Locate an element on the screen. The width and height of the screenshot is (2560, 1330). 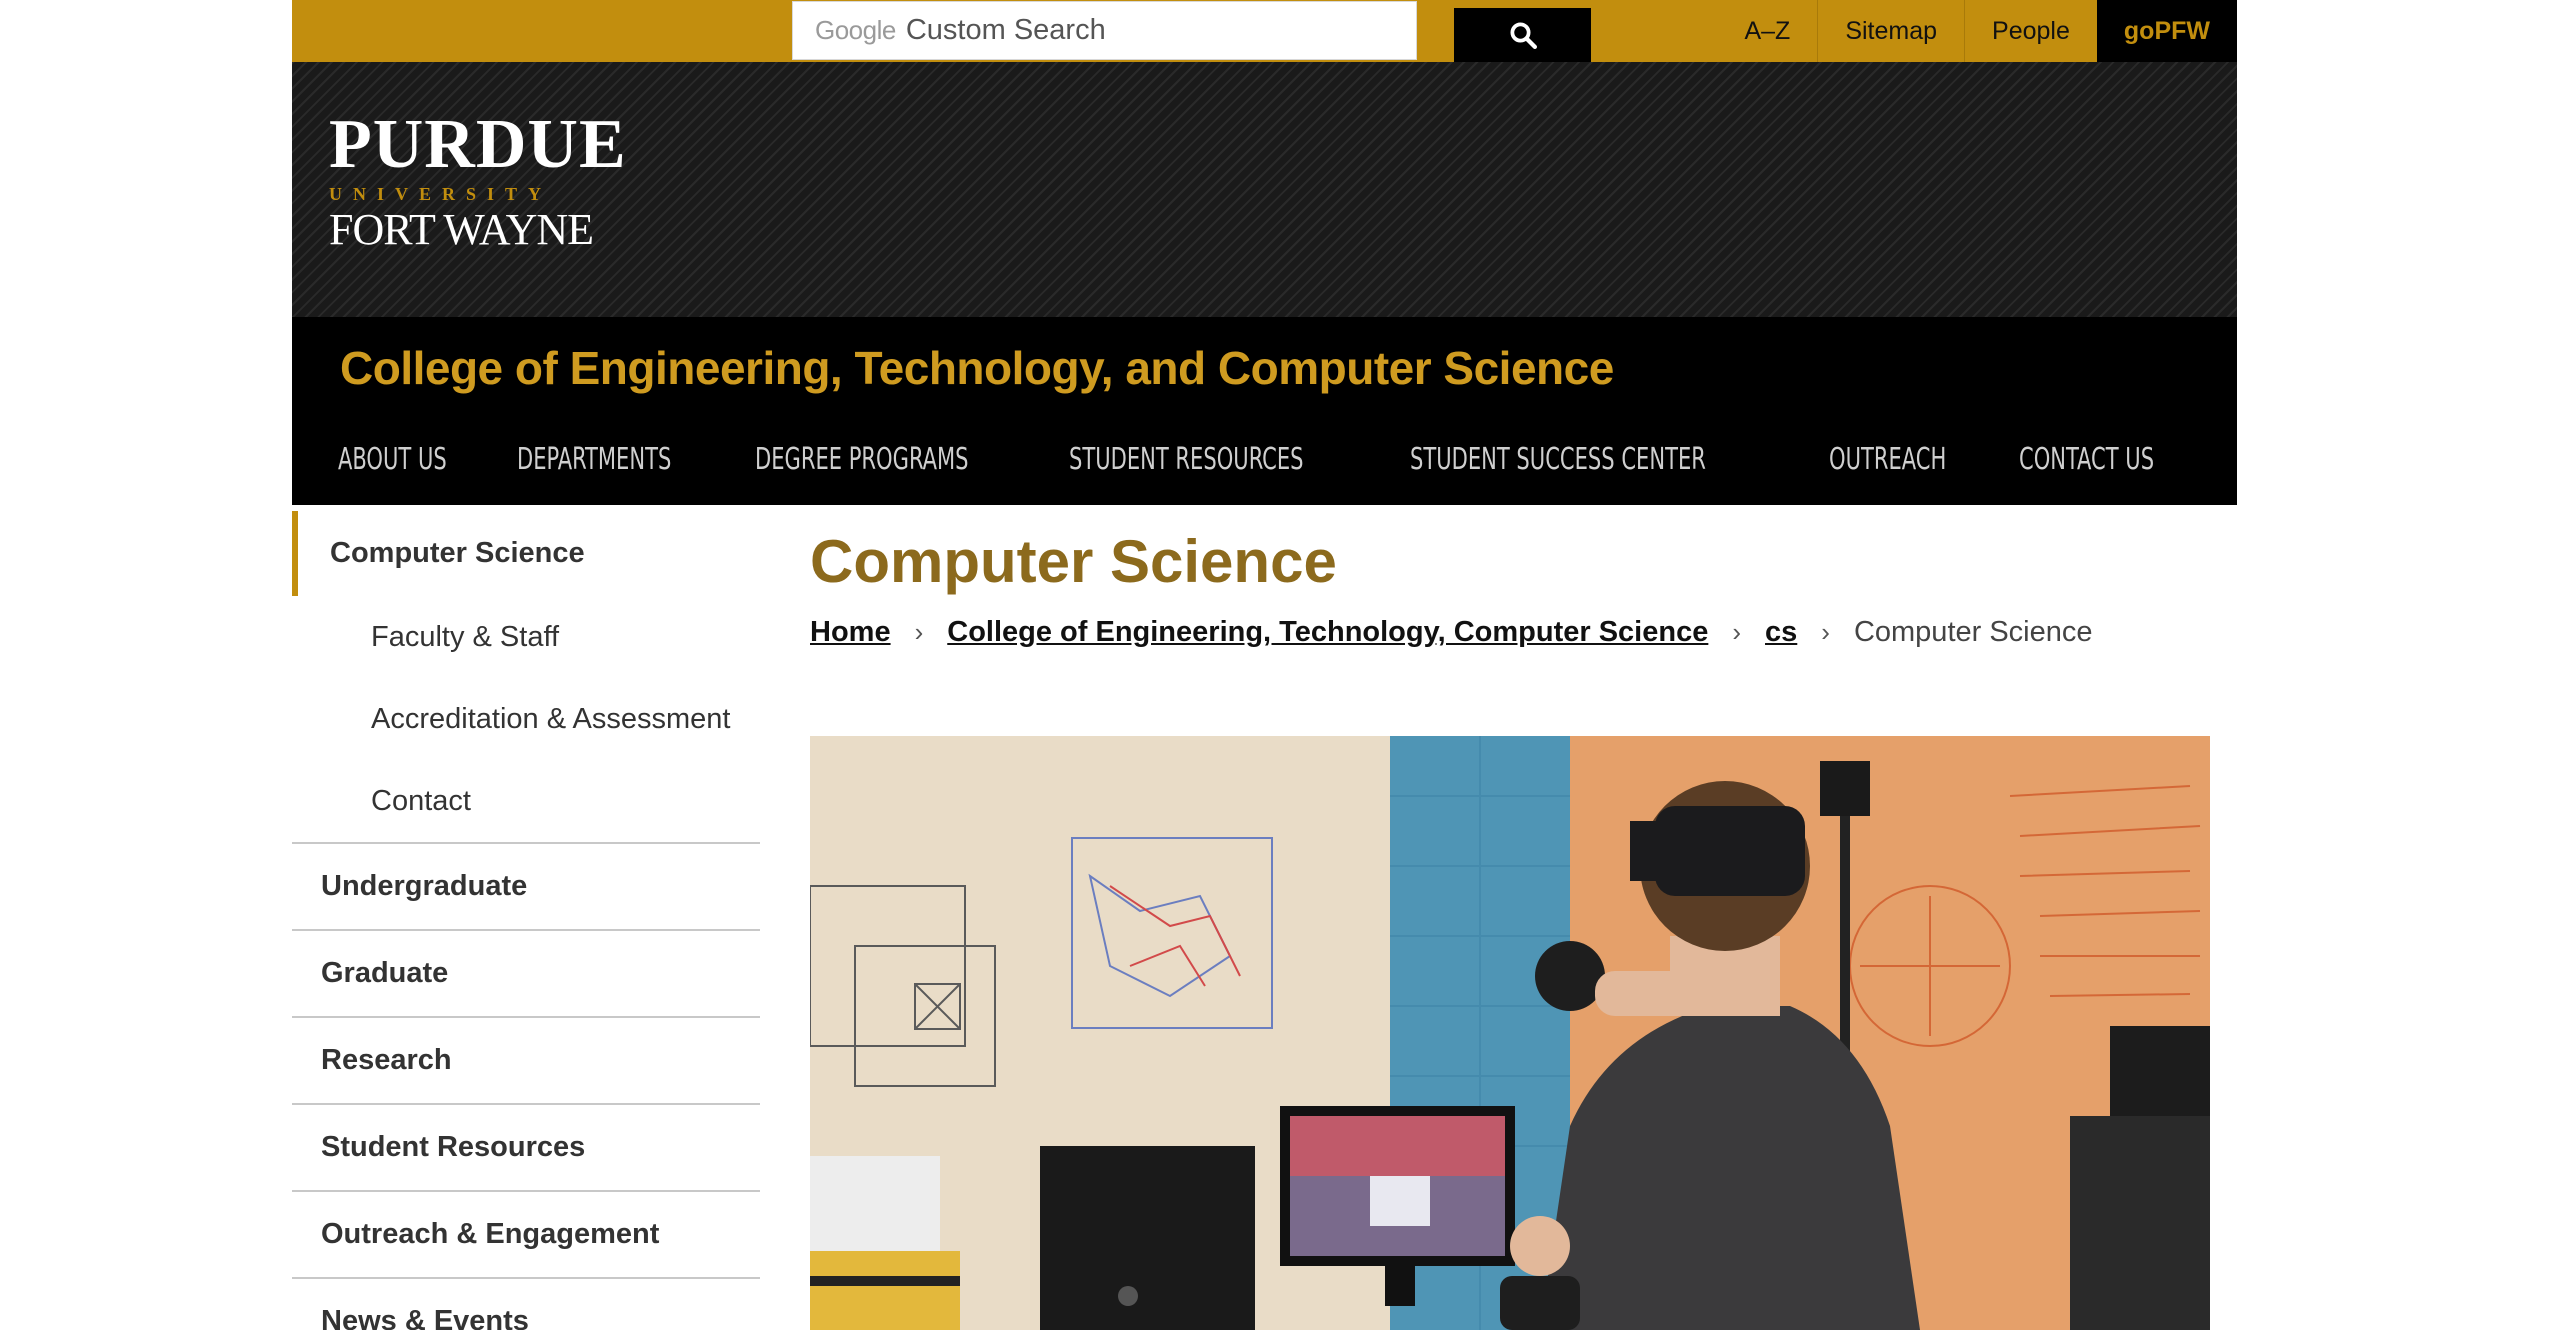
sidebar-item-research: Research is located at coordinates (526, 1059).